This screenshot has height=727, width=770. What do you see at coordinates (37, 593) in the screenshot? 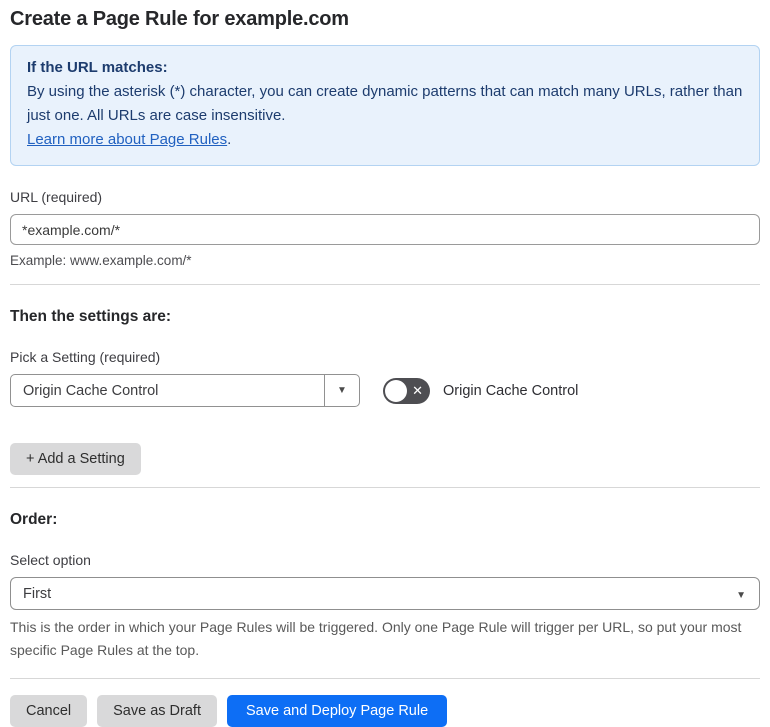
I see `order-select-value: First` at bounding box center [37, 593].